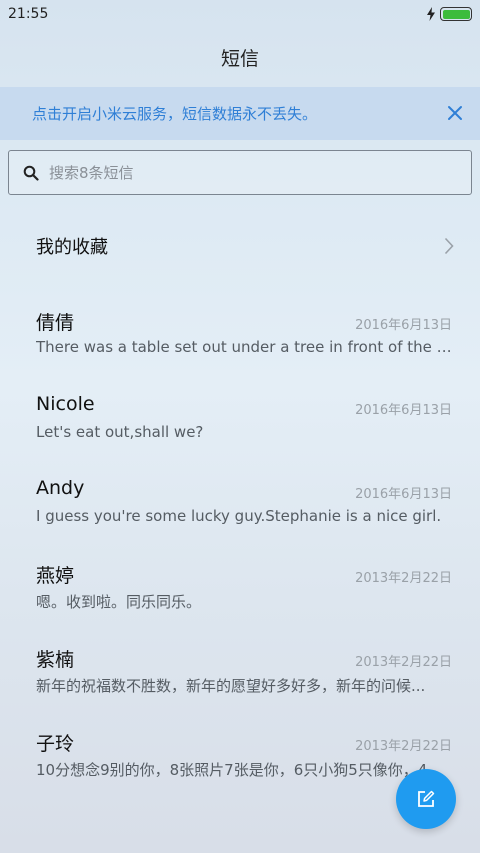  Describe the element at coordinates (449, 246) in the screenshot. I see `chevron-right-icon` at that location.